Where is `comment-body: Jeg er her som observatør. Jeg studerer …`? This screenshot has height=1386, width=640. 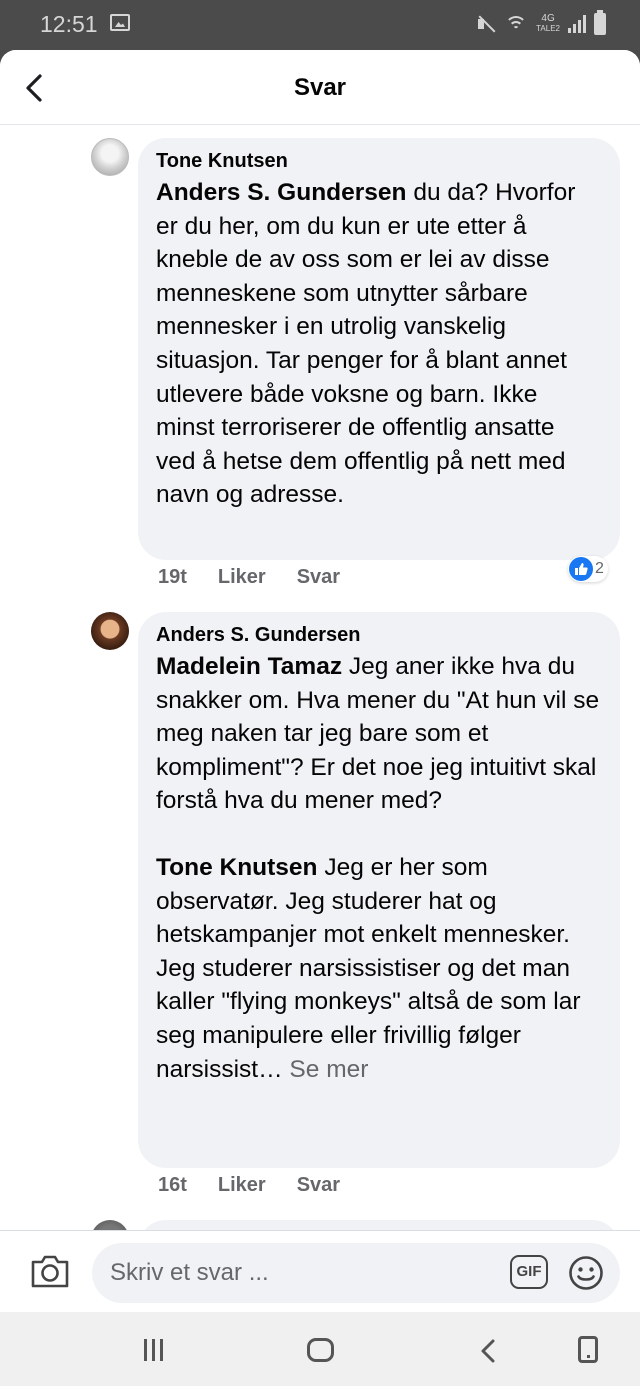
comment-body: Jeg er her som observatør. Jeg studerer … is located at coordinates (368, 968).